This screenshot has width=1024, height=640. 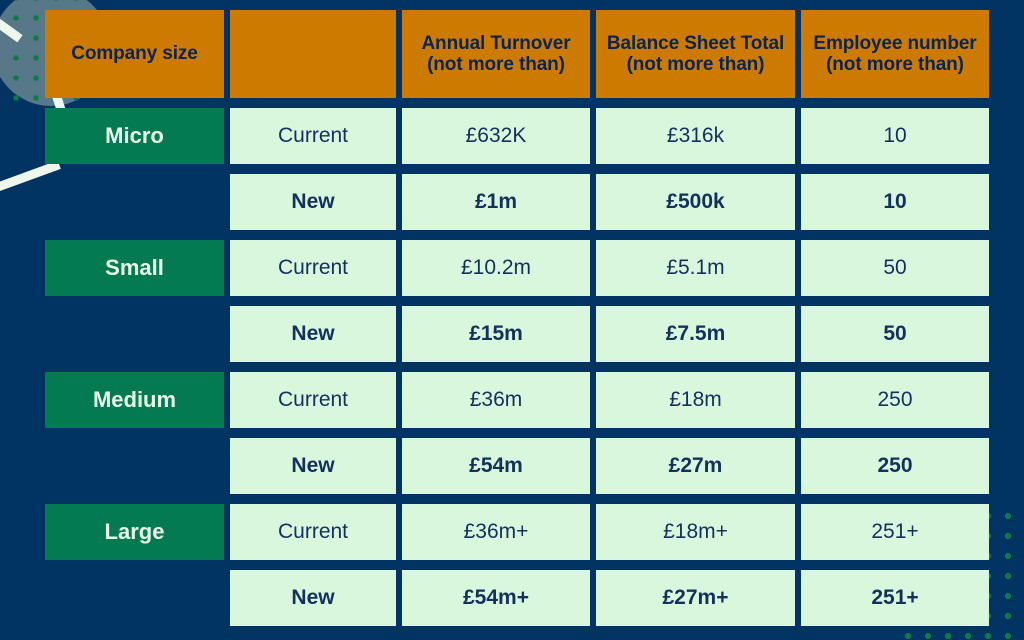 I want to click on employees-cell-row-3: 50, so click(x=895, y=268).